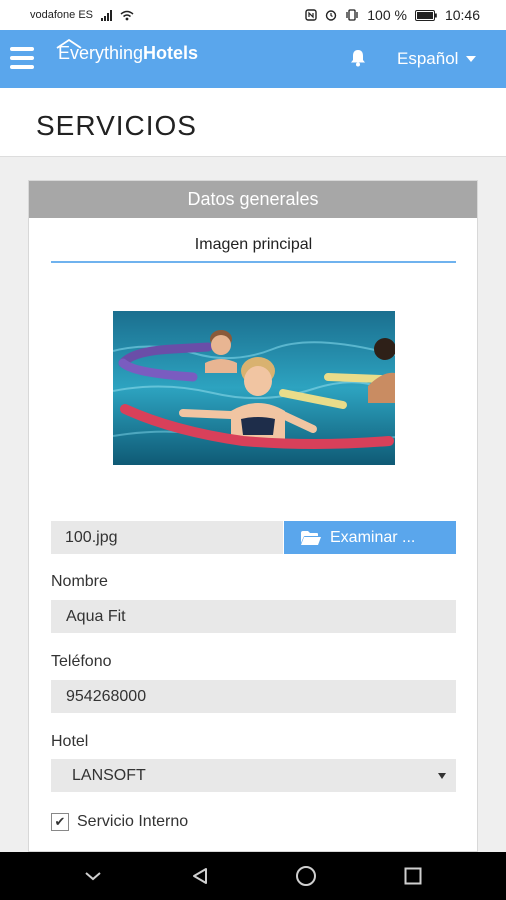 The height and width of the screenshot is (900, 506). I want to click on main-image-preview, so click(254, 388).